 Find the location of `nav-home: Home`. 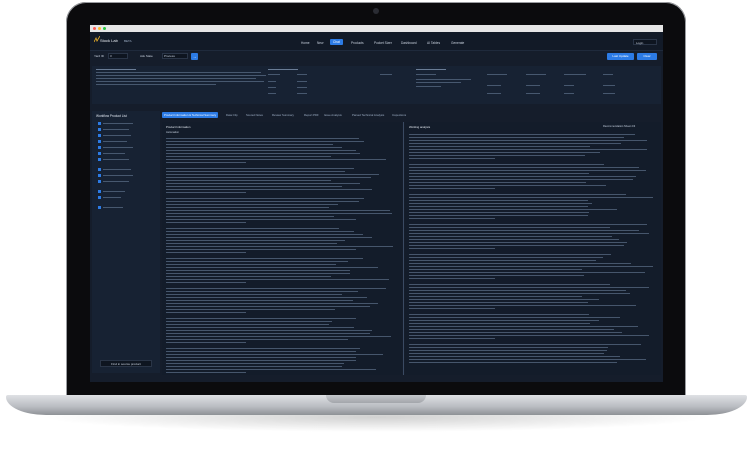

nav-home: Home is located at coordinates (305, 43).